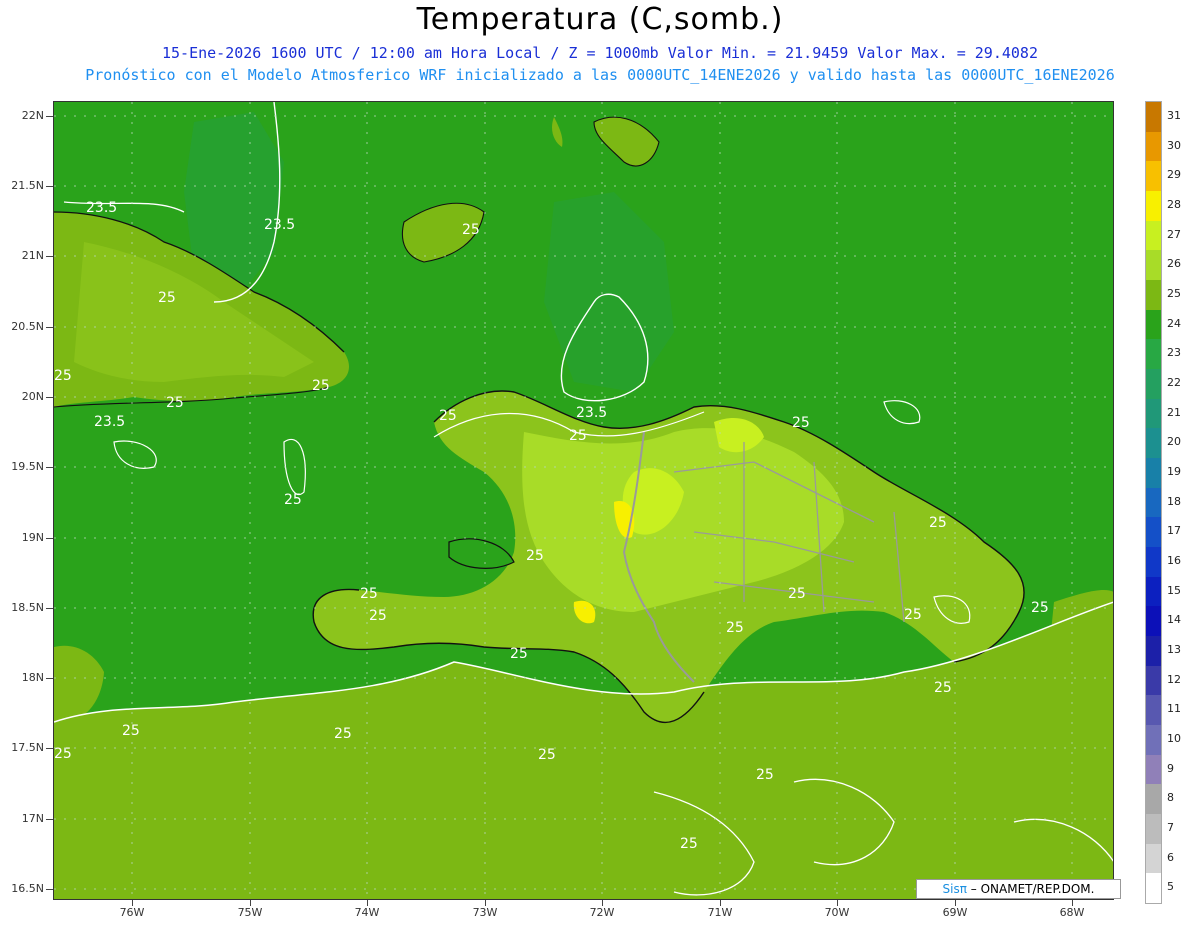 The image size is (1200, 927). I want to click on y-axis-label: 18N, so click(32, 677).